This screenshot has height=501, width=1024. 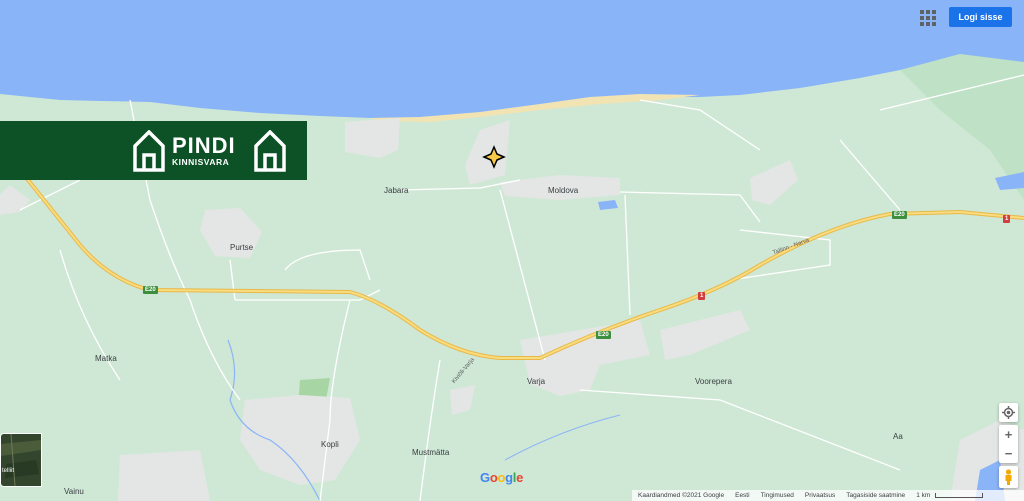 What do you see at coordinates (980, 17) in the screenshot?
I see `signin-button: Logi sisse` at bounding box center [980, 17].